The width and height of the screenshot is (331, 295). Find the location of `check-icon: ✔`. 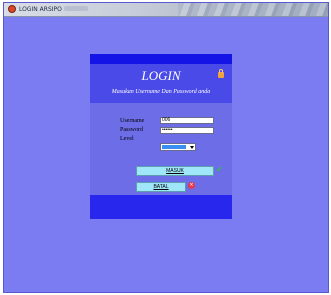

check-icon: ✔ is located at coordinates (219, 169).